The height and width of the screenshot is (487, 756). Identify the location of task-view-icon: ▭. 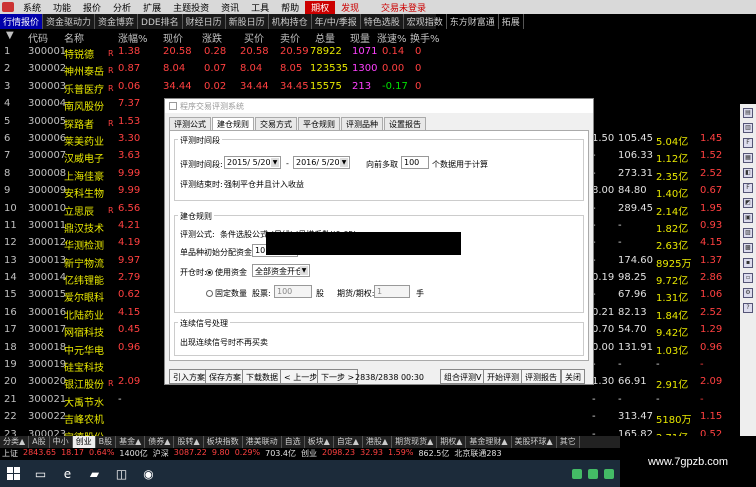
(40, 473).